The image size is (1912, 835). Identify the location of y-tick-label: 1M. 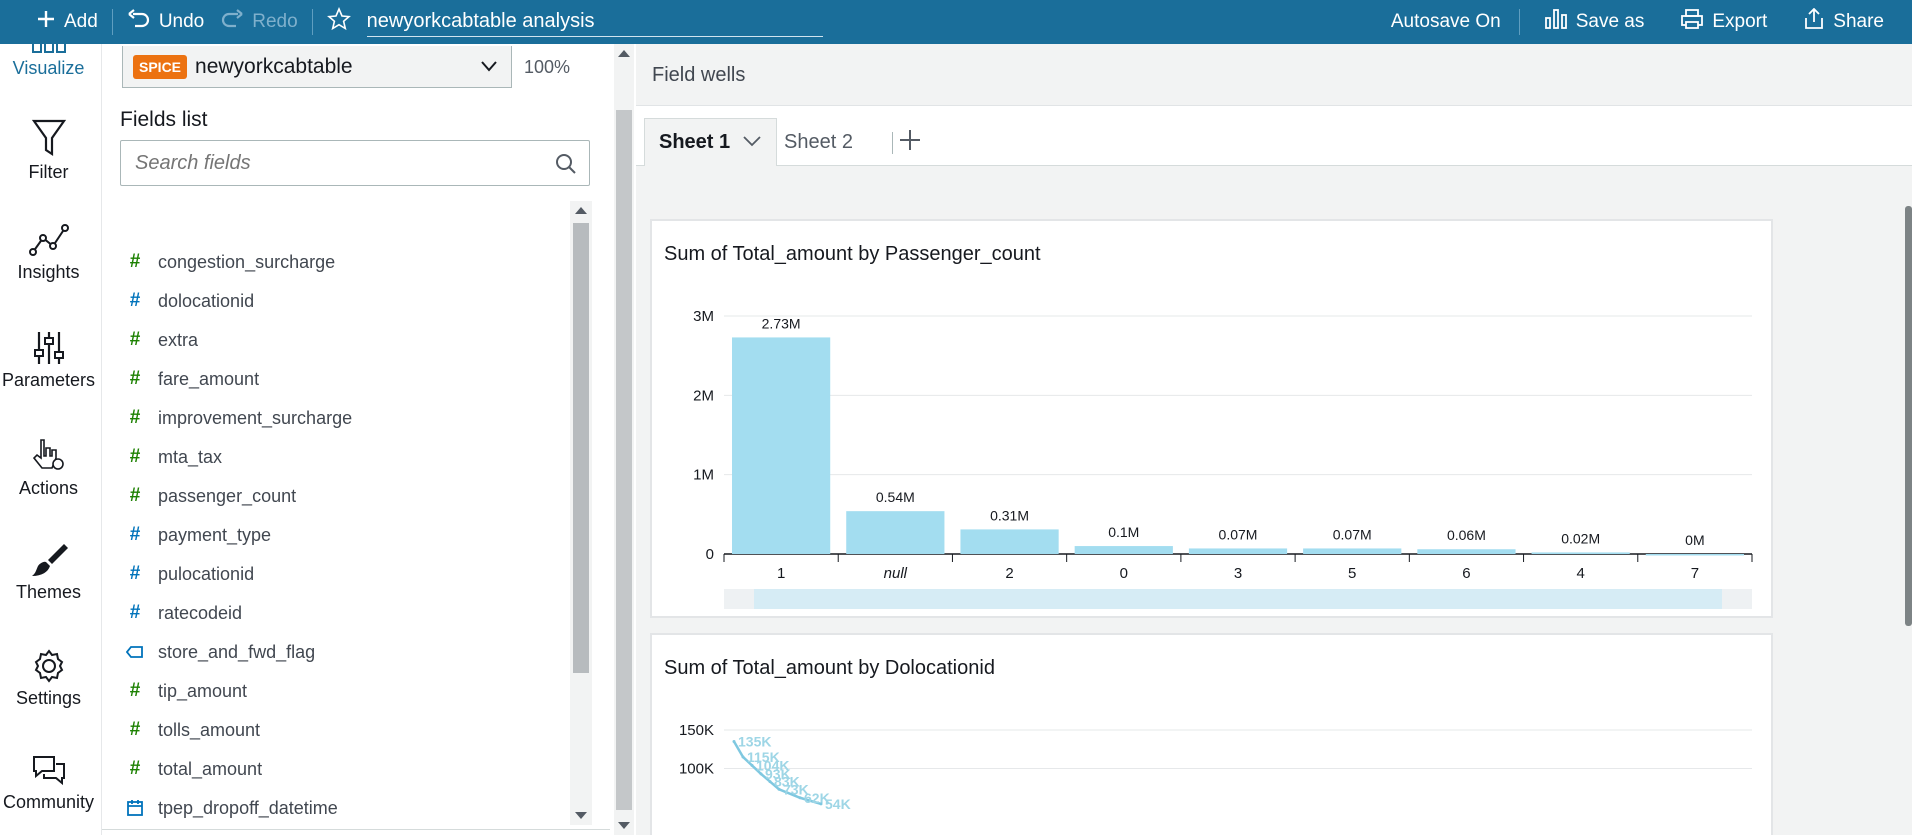
(703, 475).